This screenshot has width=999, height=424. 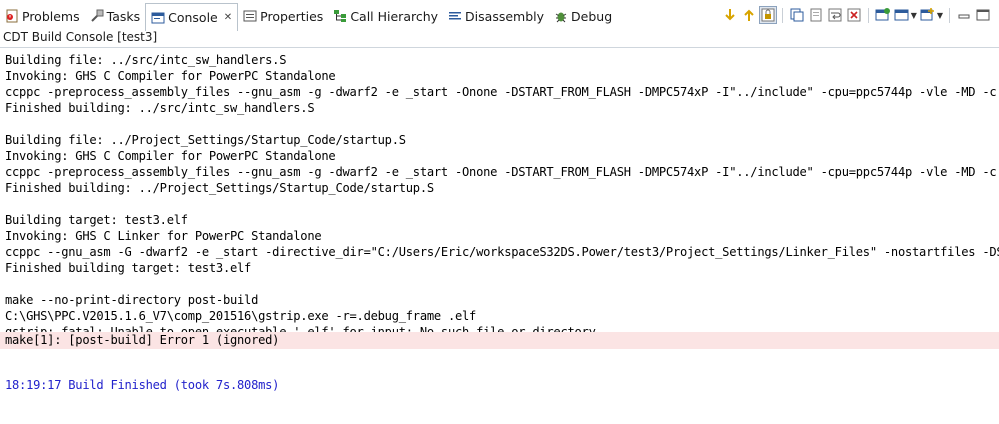 I want to click on tab-tasks: Tasks, so click(x=115, y=16).